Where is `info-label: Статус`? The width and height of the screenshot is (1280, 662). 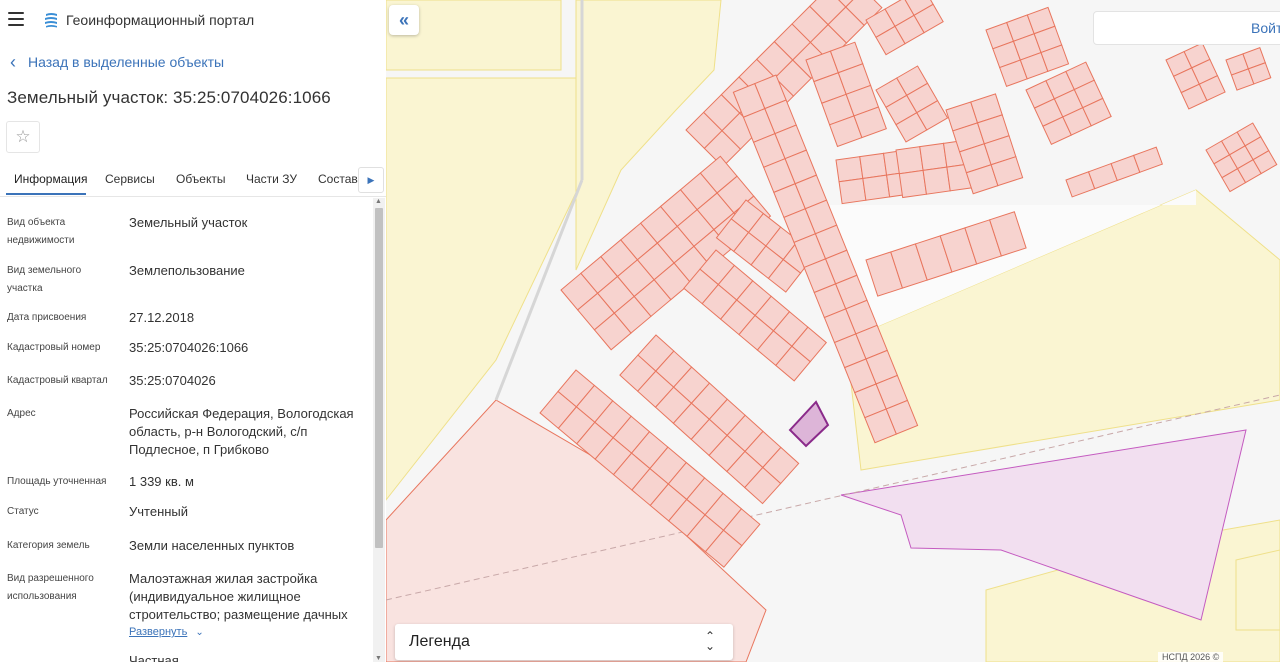
info-label: Статус is located at coordinates (23, 511).